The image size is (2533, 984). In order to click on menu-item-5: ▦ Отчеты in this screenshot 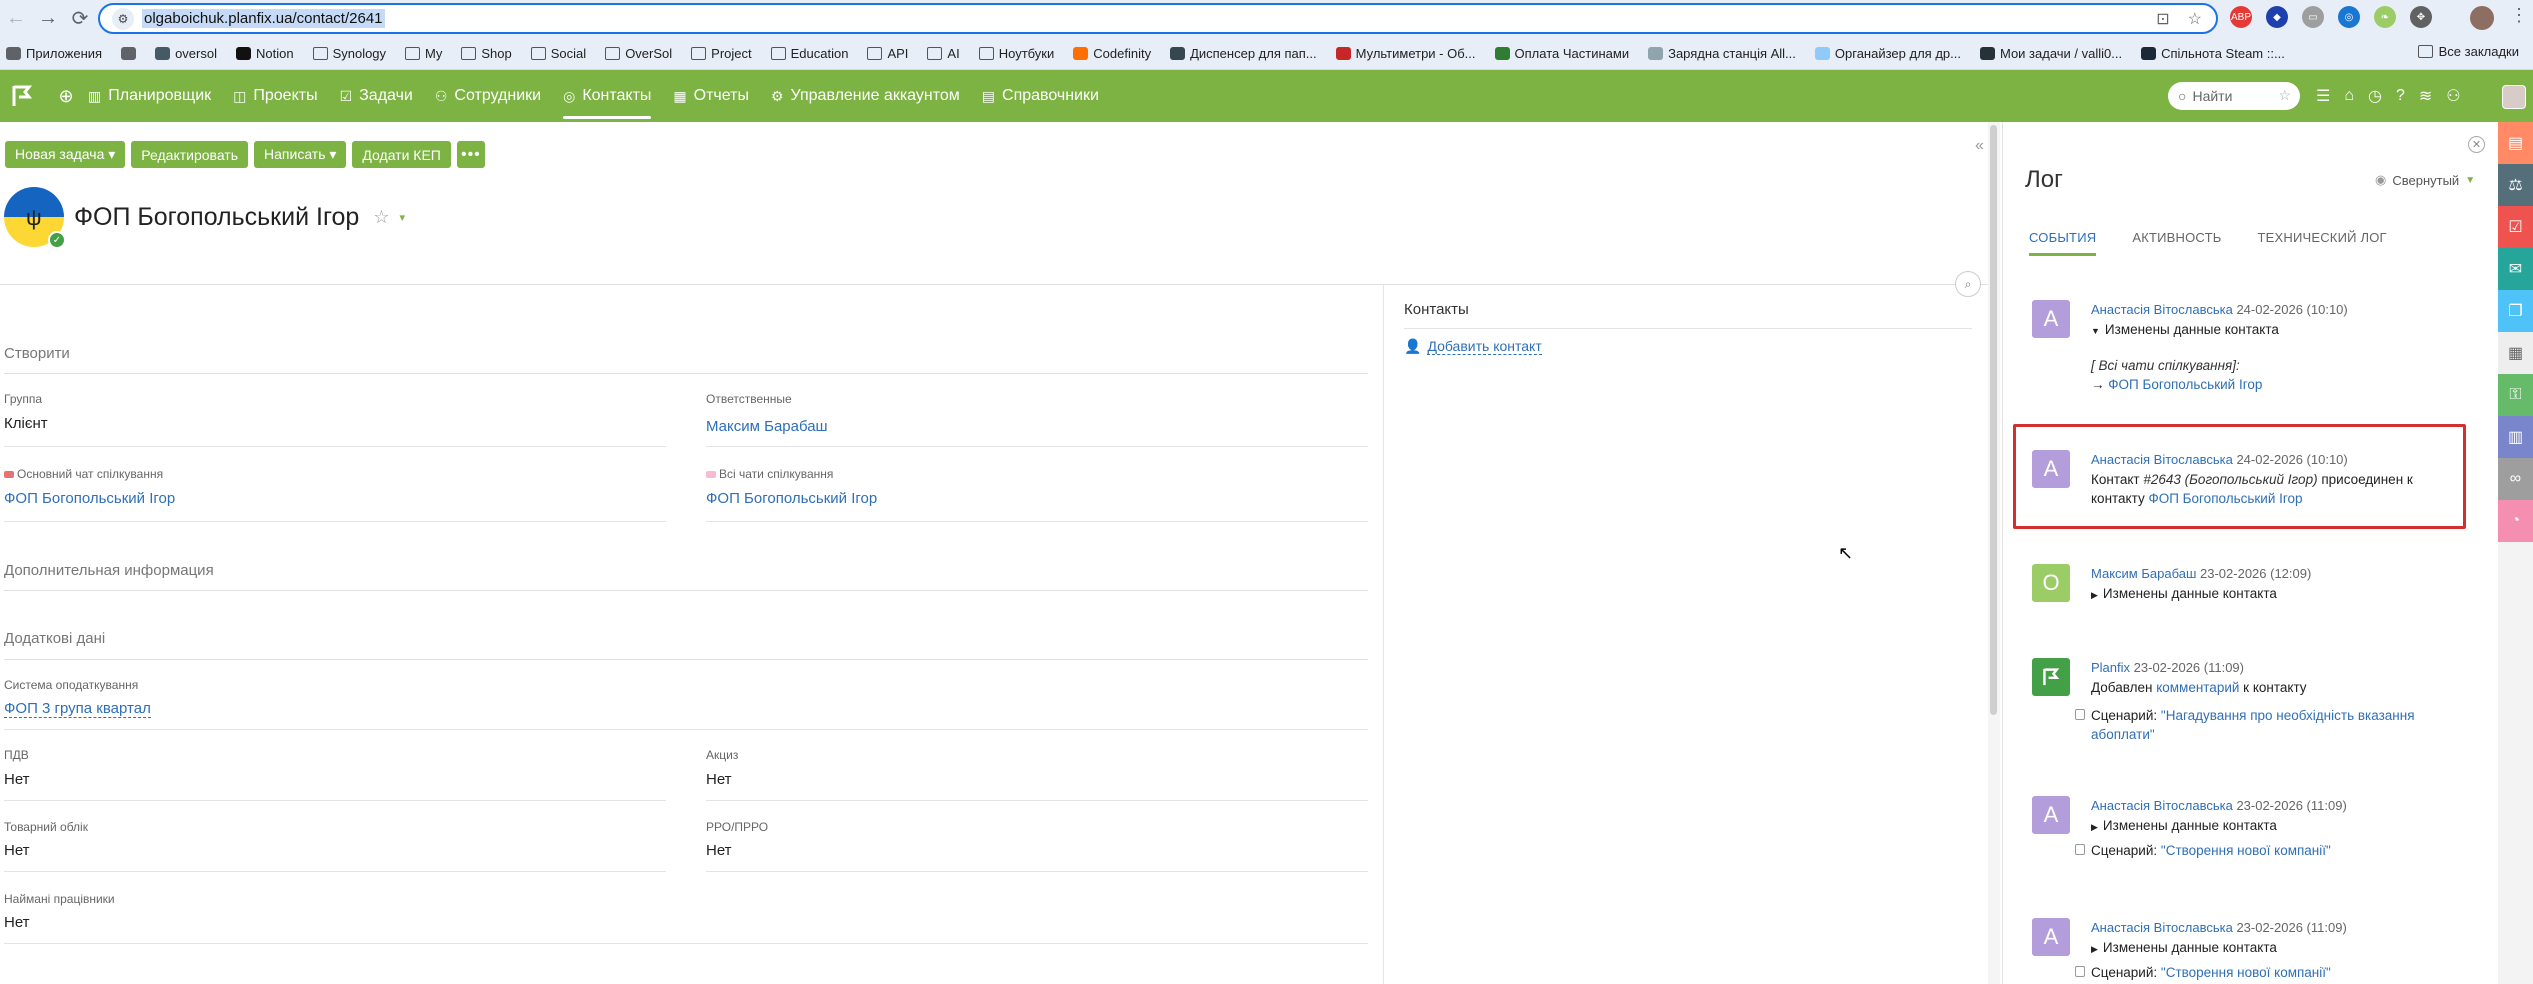, I will do `click(711, 96)`.